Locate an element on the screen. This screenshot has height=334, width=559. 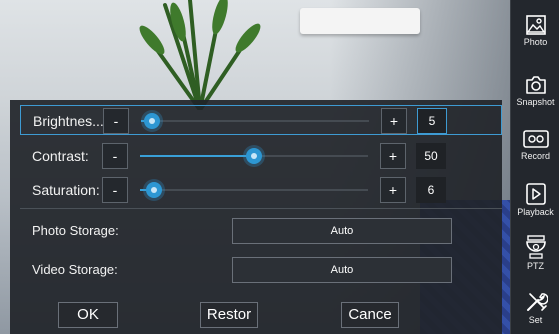
sidebar-label-photo: Photo is located at coordinates (535, 42).